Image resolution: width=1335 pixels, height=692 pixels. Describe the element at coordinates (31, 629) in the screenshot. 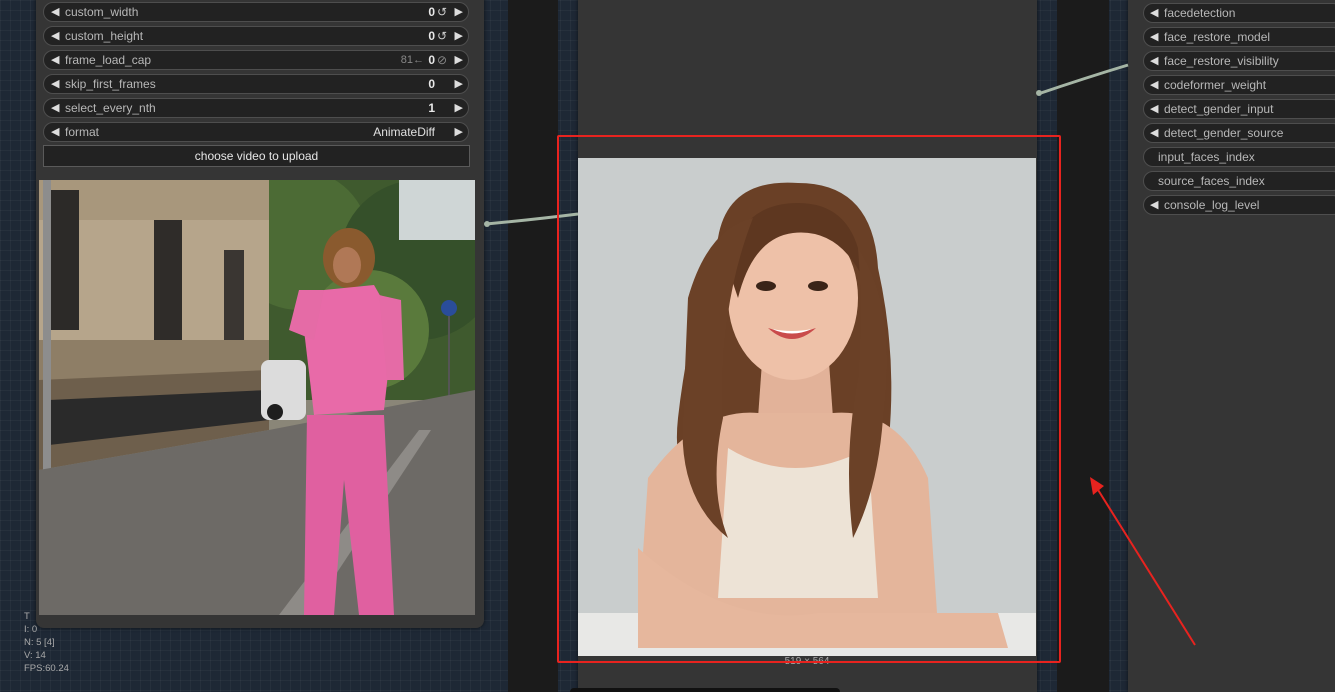

I see `stat-i: I: 0` at that location.